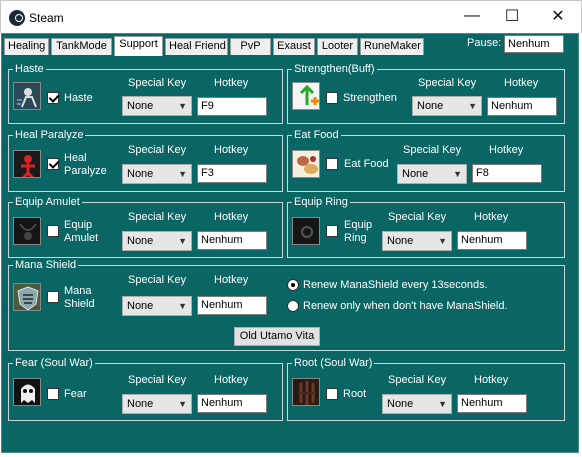 This screenshot has width=582, height=457. I want to click on haste-checkbox, so click(53, 98).